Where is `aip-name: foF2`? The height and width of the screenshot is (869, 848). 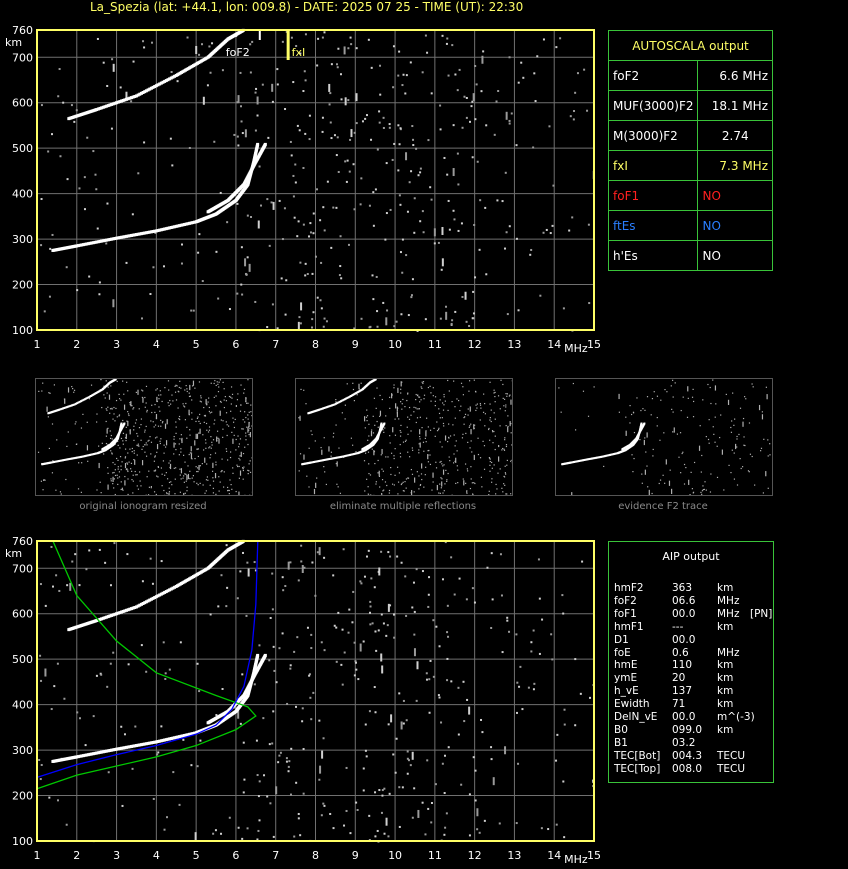 aip-name: foF2 is located at coordinates (625, 600).